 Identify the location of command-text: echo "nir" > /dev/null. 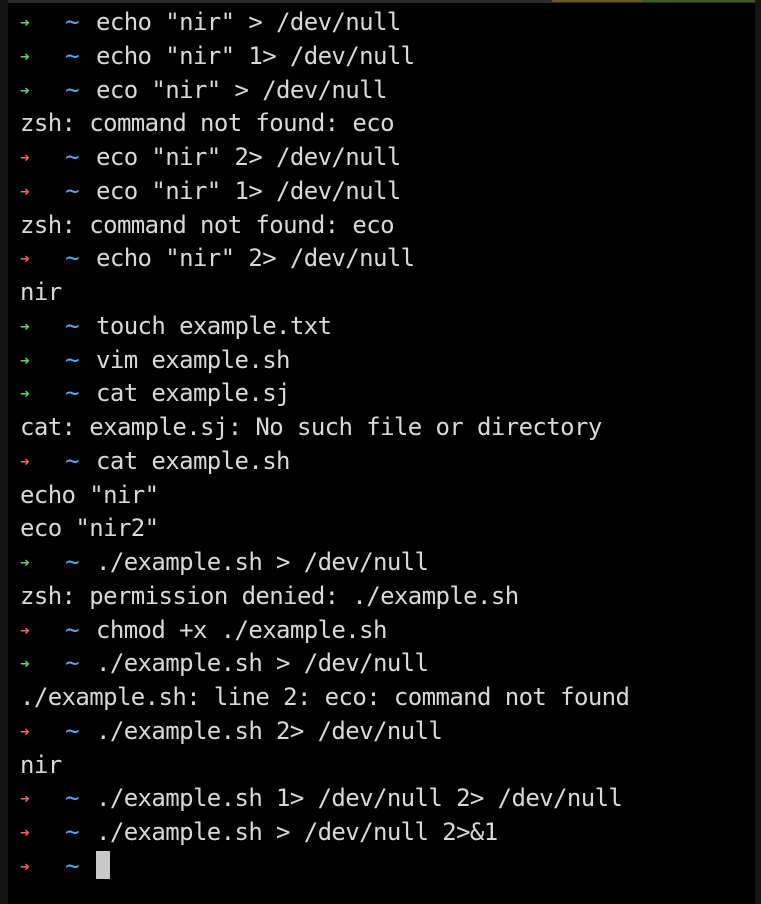
(248, 22).